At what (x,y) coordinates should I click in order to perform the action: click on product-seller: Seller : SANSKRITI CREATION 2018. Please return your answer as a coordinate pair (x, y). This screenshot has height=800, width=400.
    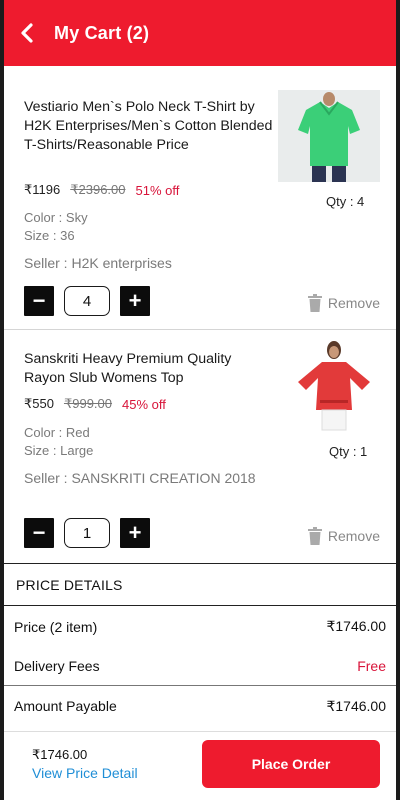
    Looking at the image, I should click on (140, 478).